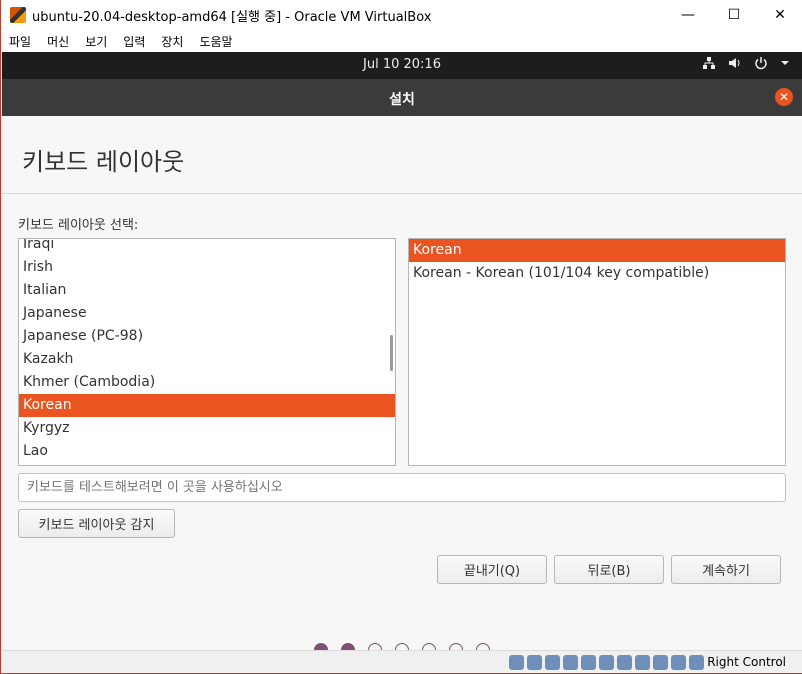 The image size is (802, 674). Describe the element at coordinates (18, 15) in the screenshot. I see `virtualbox-app-icon` at that location.